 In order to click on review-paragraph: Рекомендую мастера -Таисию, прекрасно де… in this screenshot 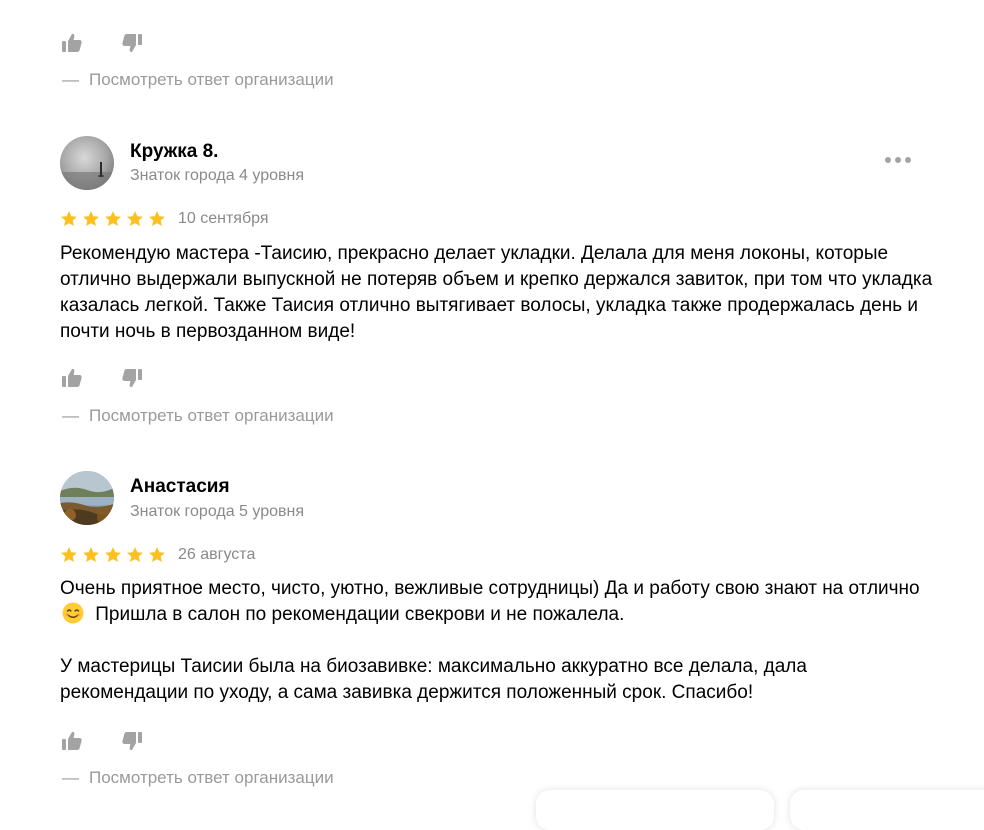, I will do `click(496, 292)`.